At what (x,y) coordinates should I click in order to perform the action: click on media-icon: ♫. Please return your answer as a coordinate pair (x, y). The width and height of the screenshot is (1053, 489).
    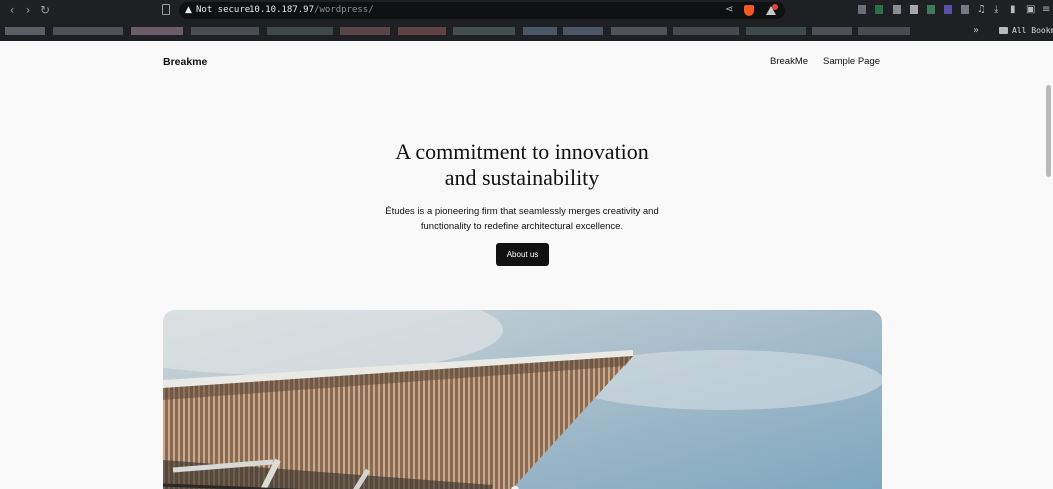
    Looking at the image, I should click on (981, 10).